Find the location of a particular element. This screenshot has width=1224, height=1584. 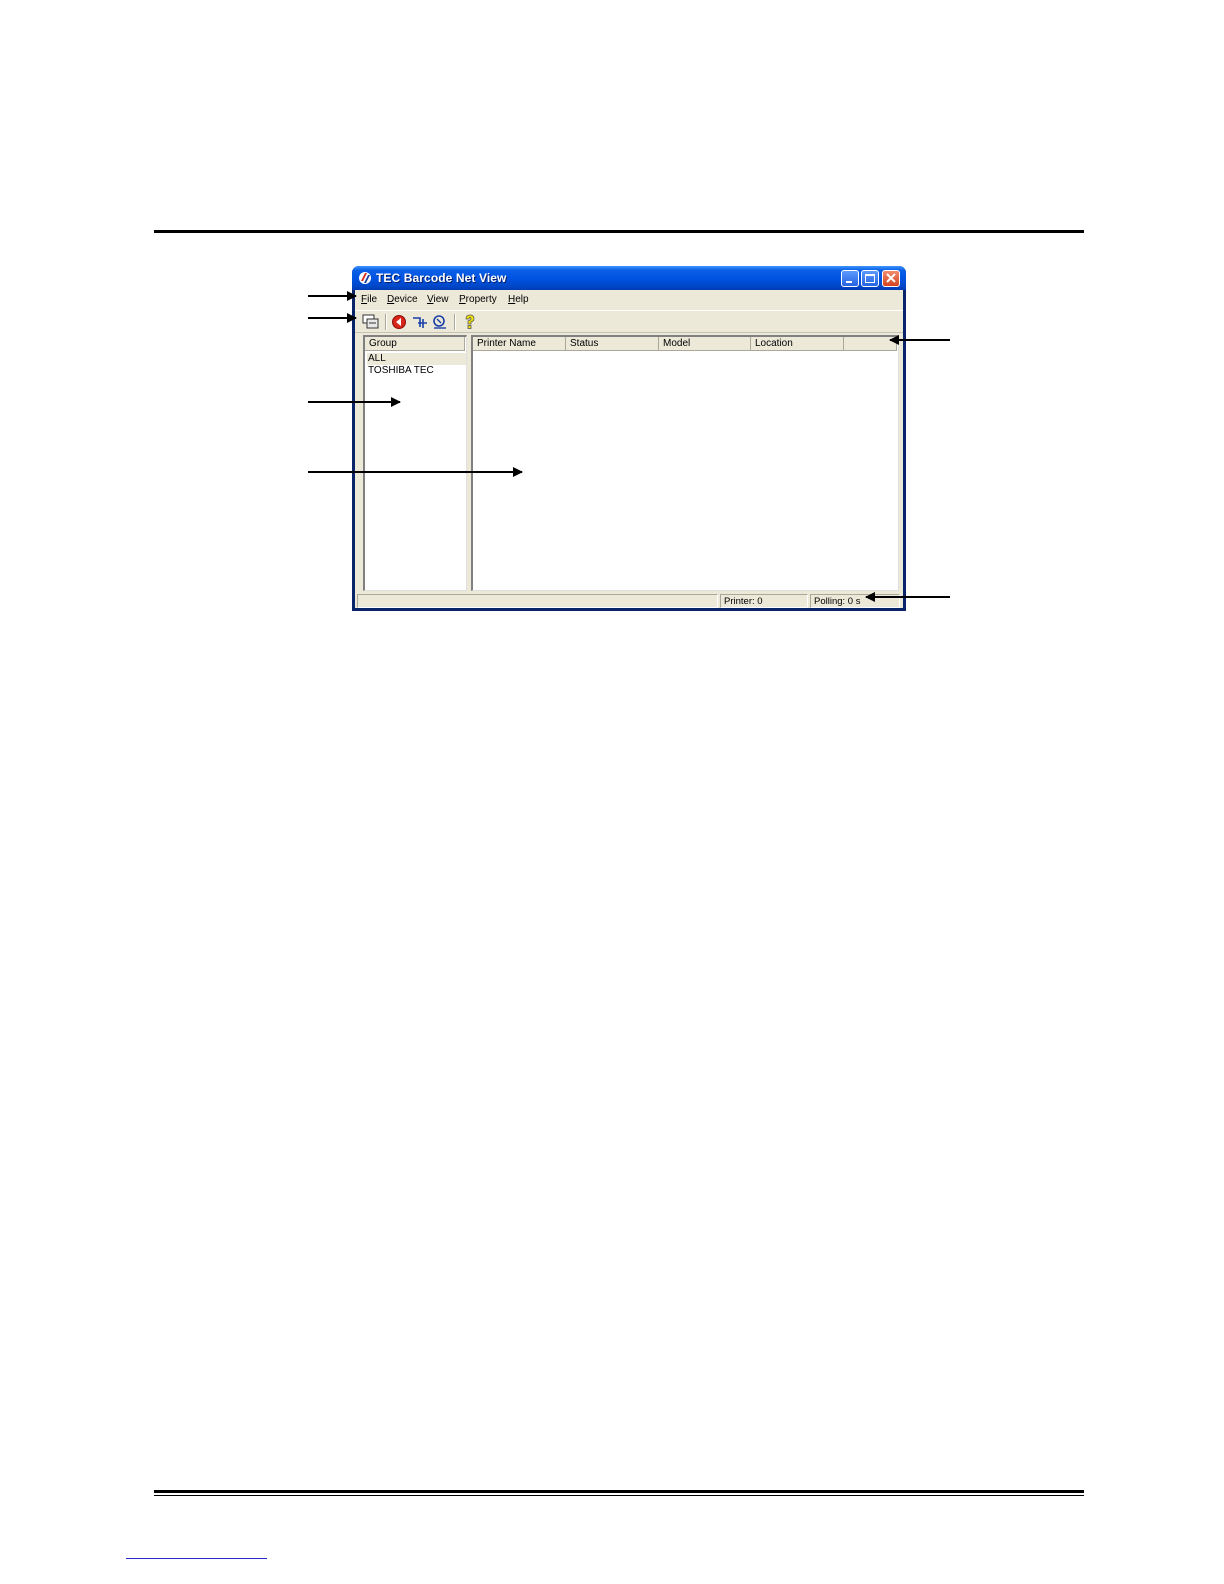

footer-link-underline is located at coordinates (196, 1558).